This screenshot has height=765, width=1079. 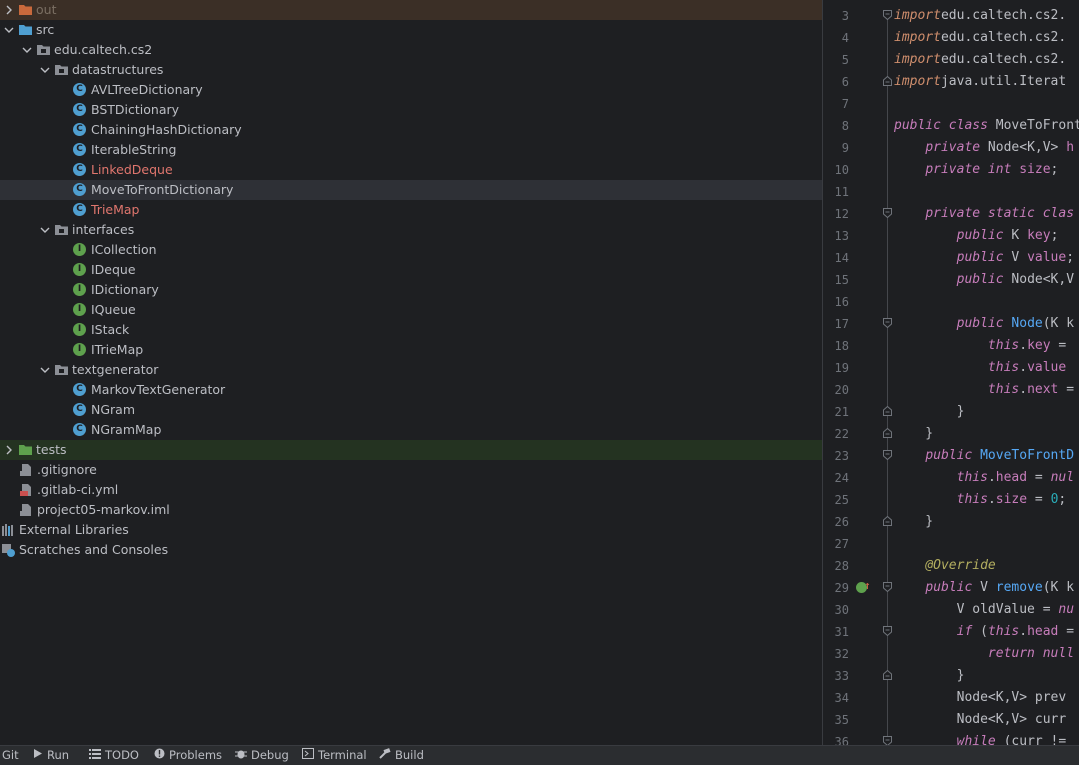 What do you see at coordinates (94, 549) in the screenshot?
I see `tree-item-label: Scratches and Consoles` at bounding box center [94, 549].